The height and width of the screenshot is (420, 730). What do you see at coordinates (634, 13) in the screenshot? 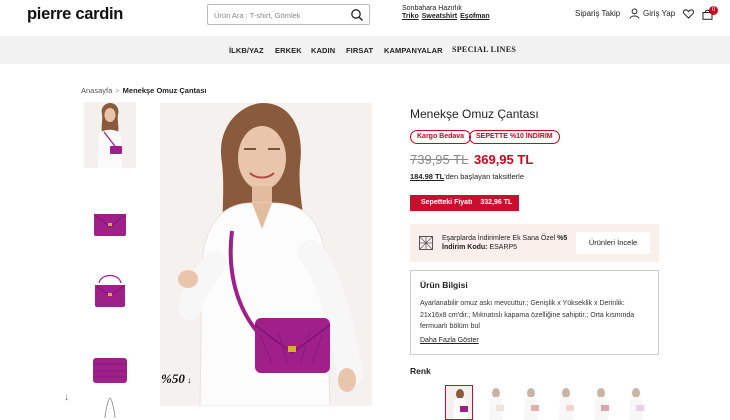
I see `user-icon` at bounding box center [634, 13].